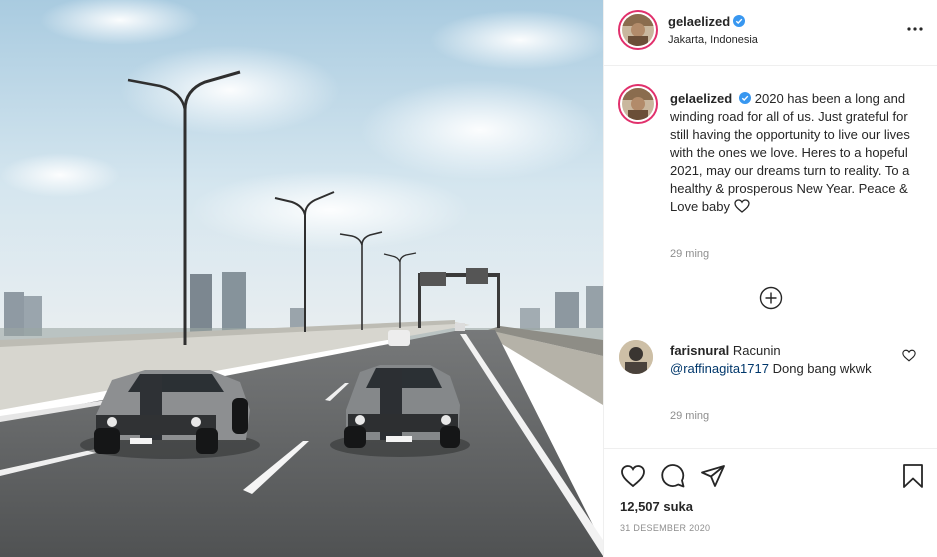 Image resolution: width=937 pixels, height=557 pixels. Describe the element at coordinates (656, 506) in the screenshot. I see `like-count: 12,507 suka` at that location.